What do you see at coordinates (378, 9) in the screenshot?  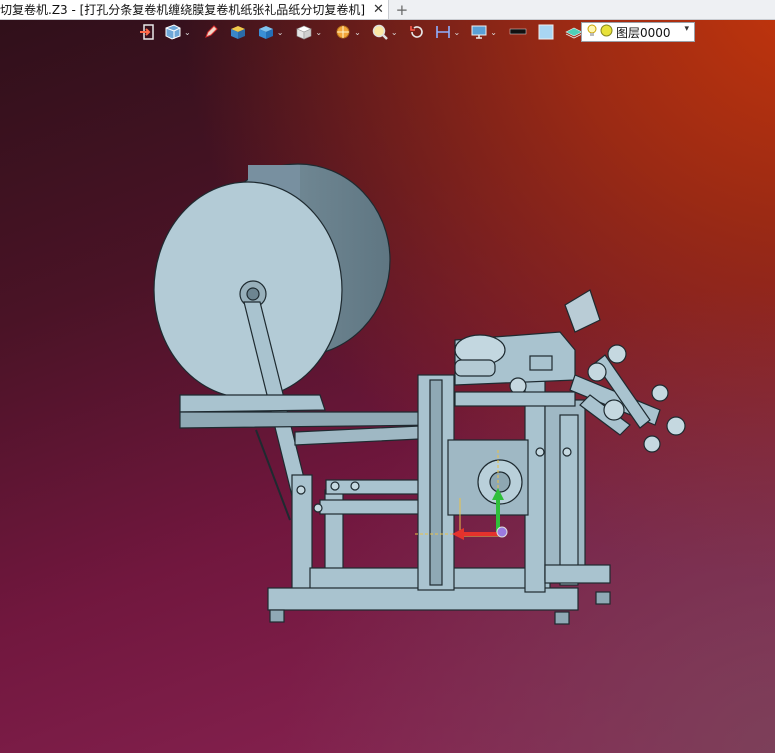 I see `close-tab-icon: ✕` at bounding box center [378, 9].